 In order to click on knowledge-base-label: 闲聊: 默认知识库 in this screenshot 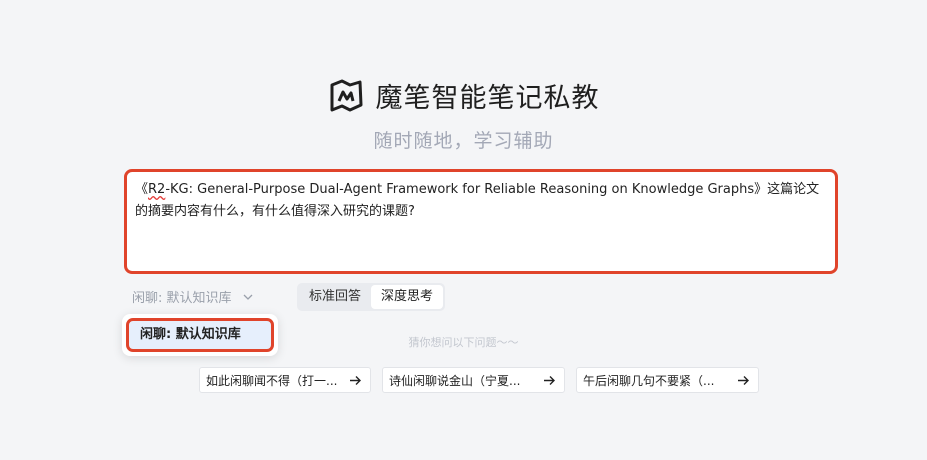, I will do `click(182, 298)`.